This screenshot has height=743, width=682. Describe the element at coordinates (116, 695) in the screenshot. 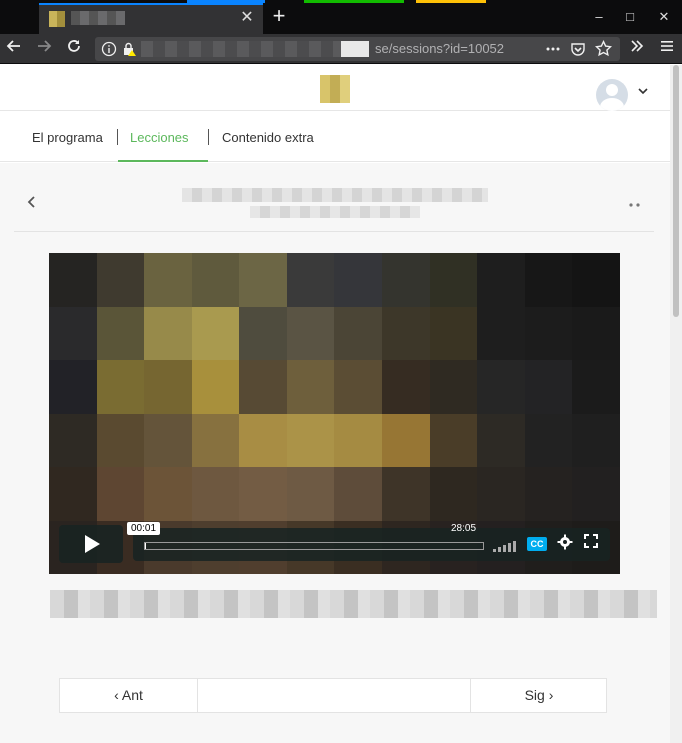

I see `chevron-left-icon: ‹` at that location.